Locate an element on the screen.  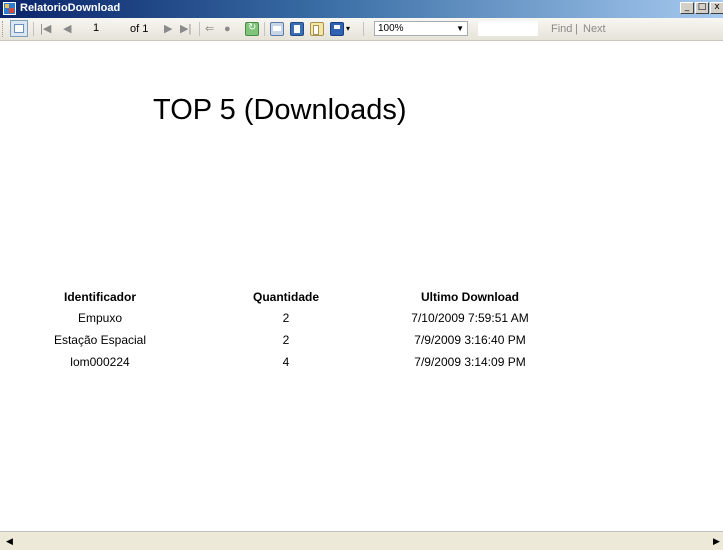
back-button: ⇐ is located at coordinates (209, 29).